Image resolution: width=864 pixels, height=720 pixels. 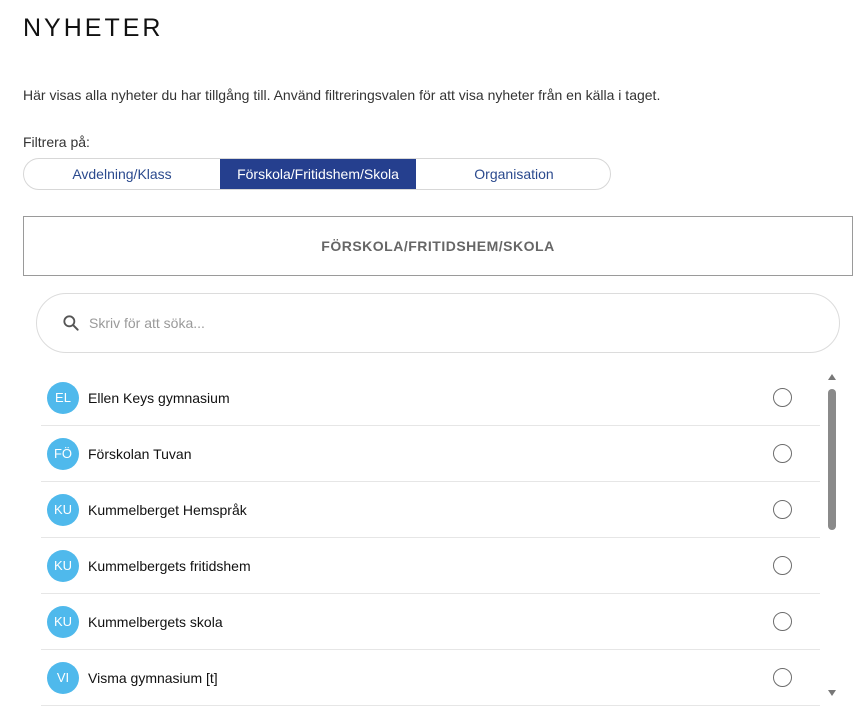 I want to click on avatar: EL, so click(x=63, y=397).